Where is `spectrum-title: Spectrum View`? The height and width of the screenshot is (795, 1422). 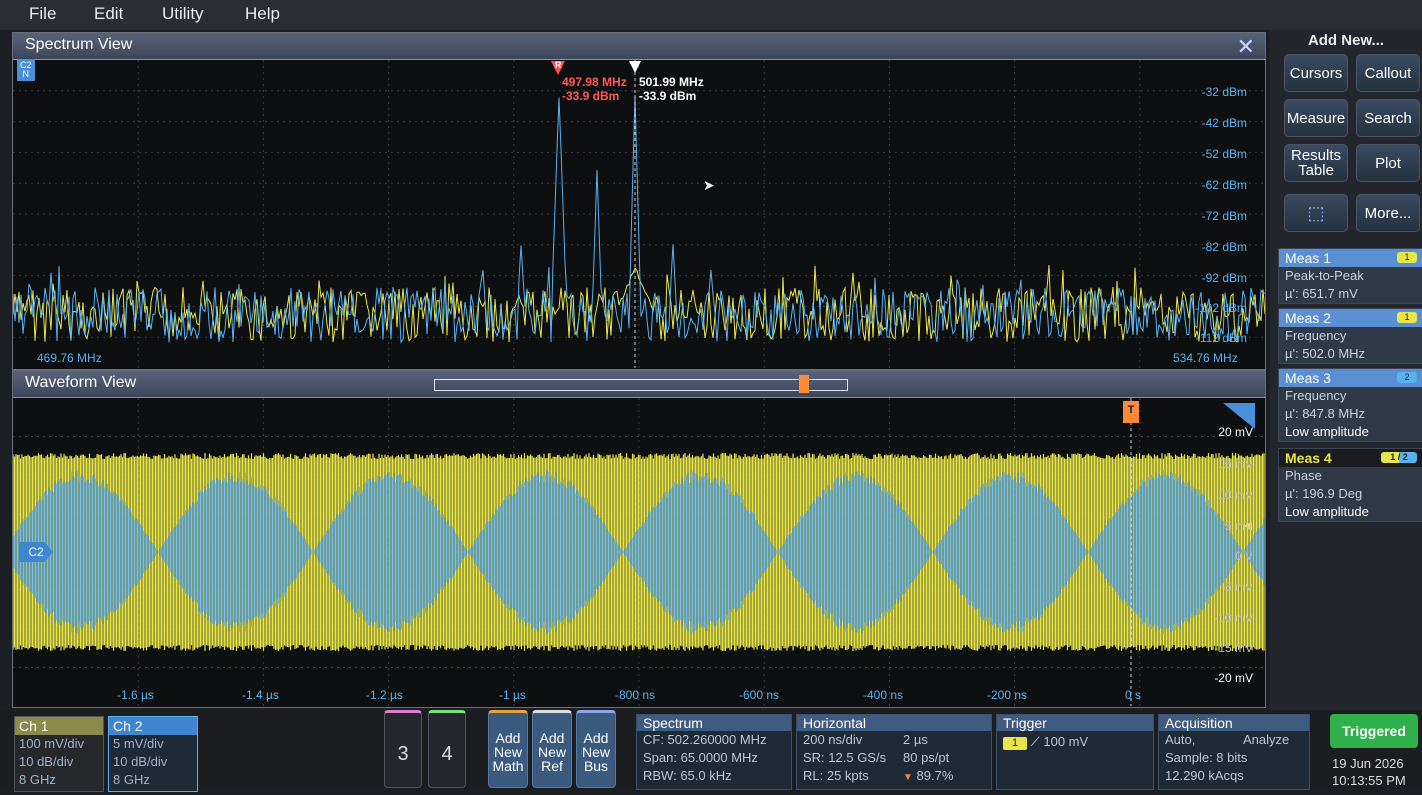
spectrum-title: Spectrum View is located at coordinates (79, 44).